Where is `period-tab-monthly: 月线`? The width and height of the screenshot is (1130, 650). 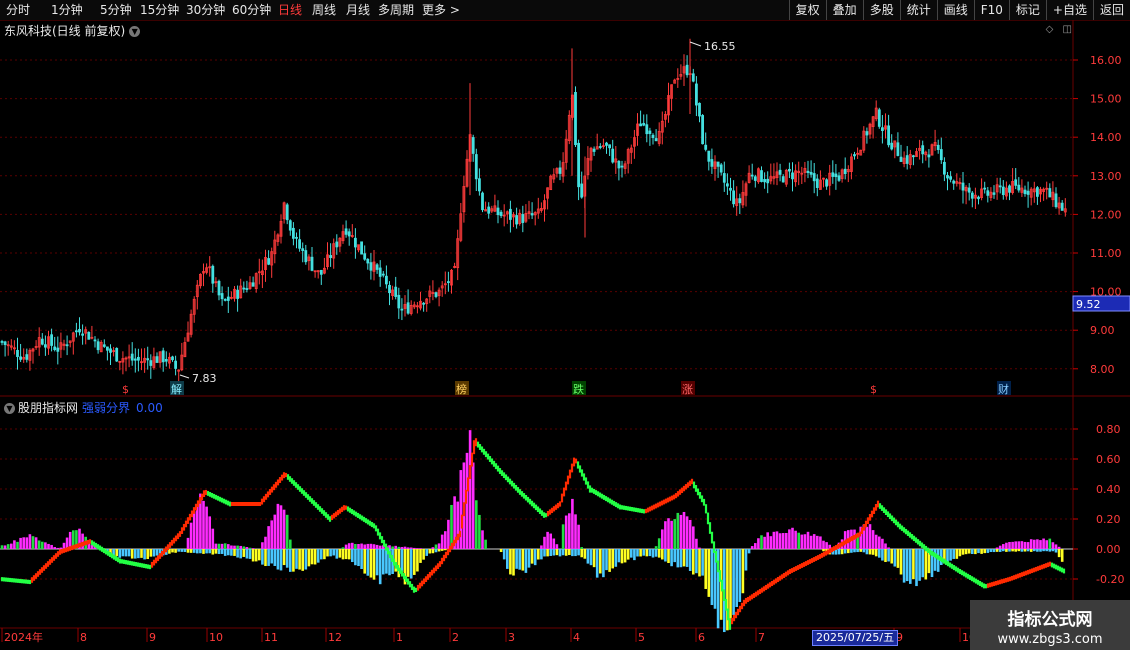
period-tab-monthly: 月线 is located at coordinates (358, 10).